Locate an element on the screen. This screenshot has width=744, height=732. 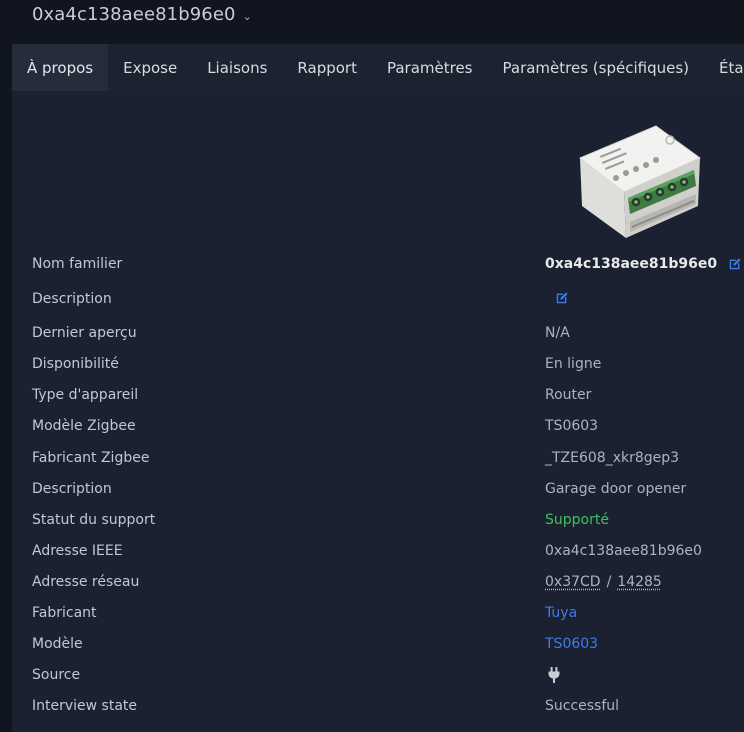
device-selector: 0xa4c138aee81b96e0 ⌄ is located at coordinates (142, 14).